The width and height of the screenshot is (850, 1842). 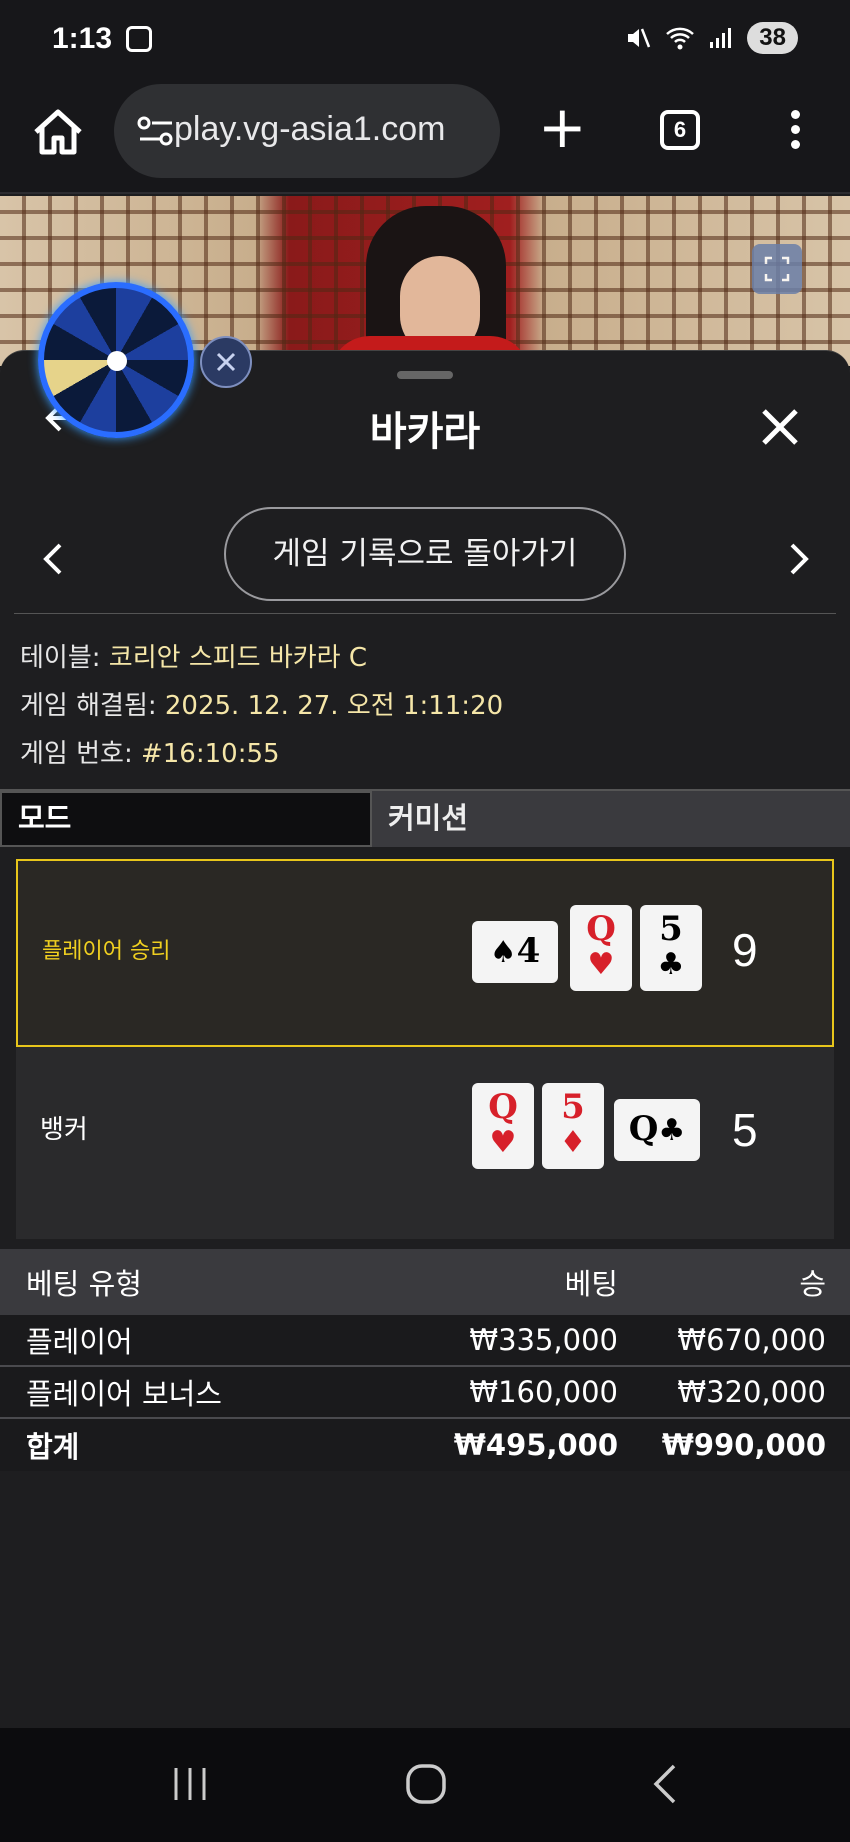 I want to click on mode-tabs: 모드 커미션, so click(x=425, y=818).